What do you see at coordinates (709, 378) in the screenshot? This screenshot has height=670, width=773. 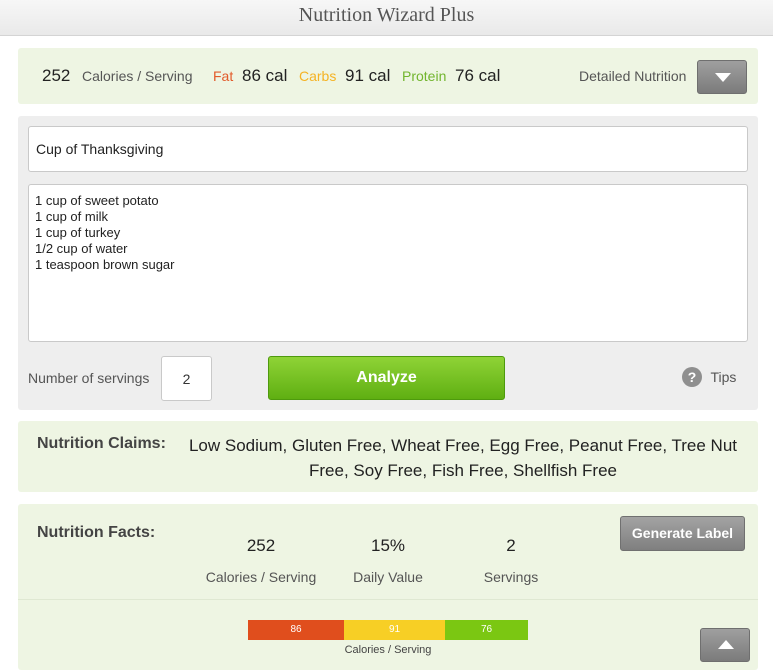 I see `tips-link: ? Tips` at bounding box center [709, 378].